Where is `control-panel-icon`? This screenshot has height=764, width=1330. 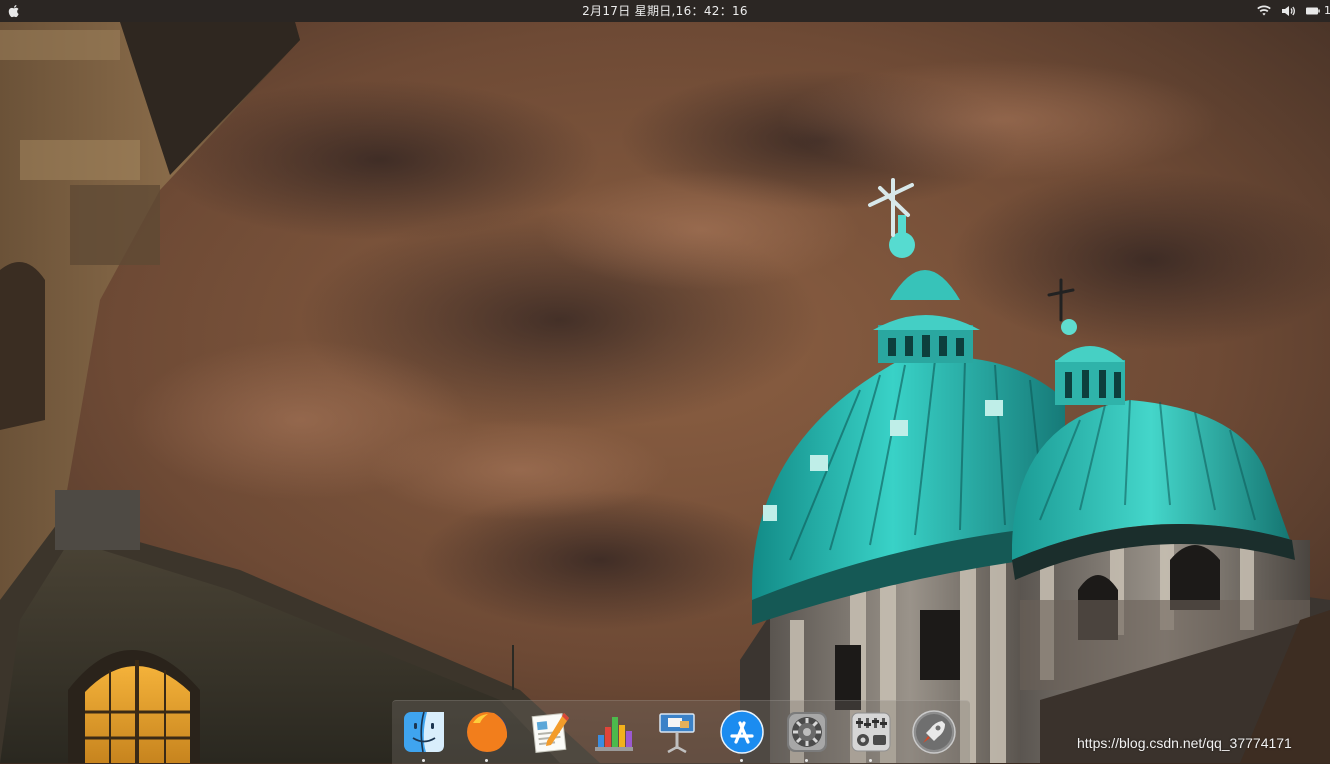 control-panel-icon is located at coordinates (871, 732).